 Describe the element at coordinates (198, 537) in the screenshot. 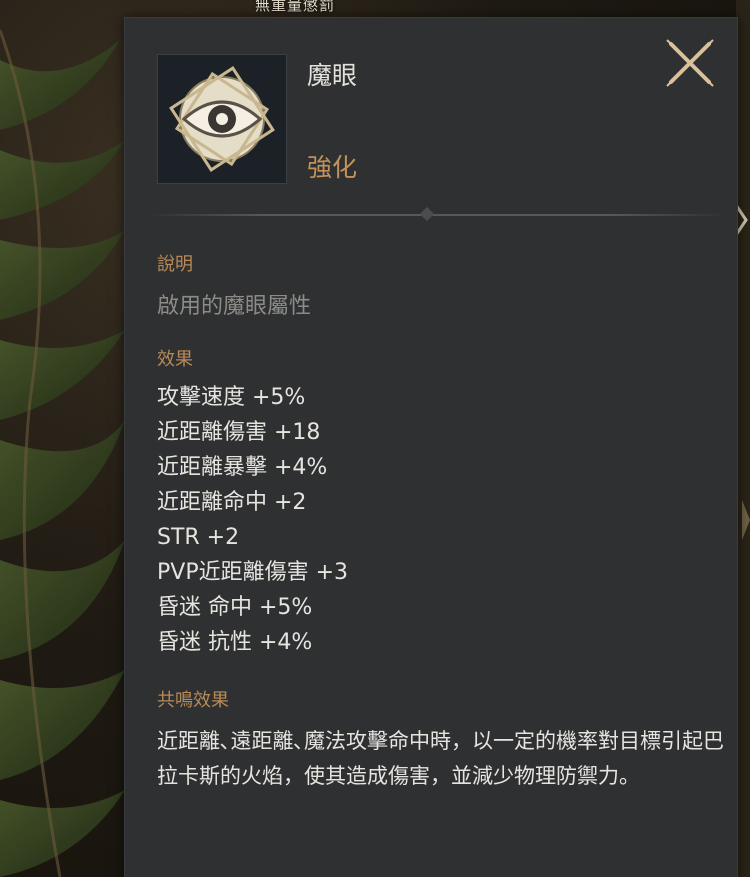

I see `effect-item: STR +2` at that location.